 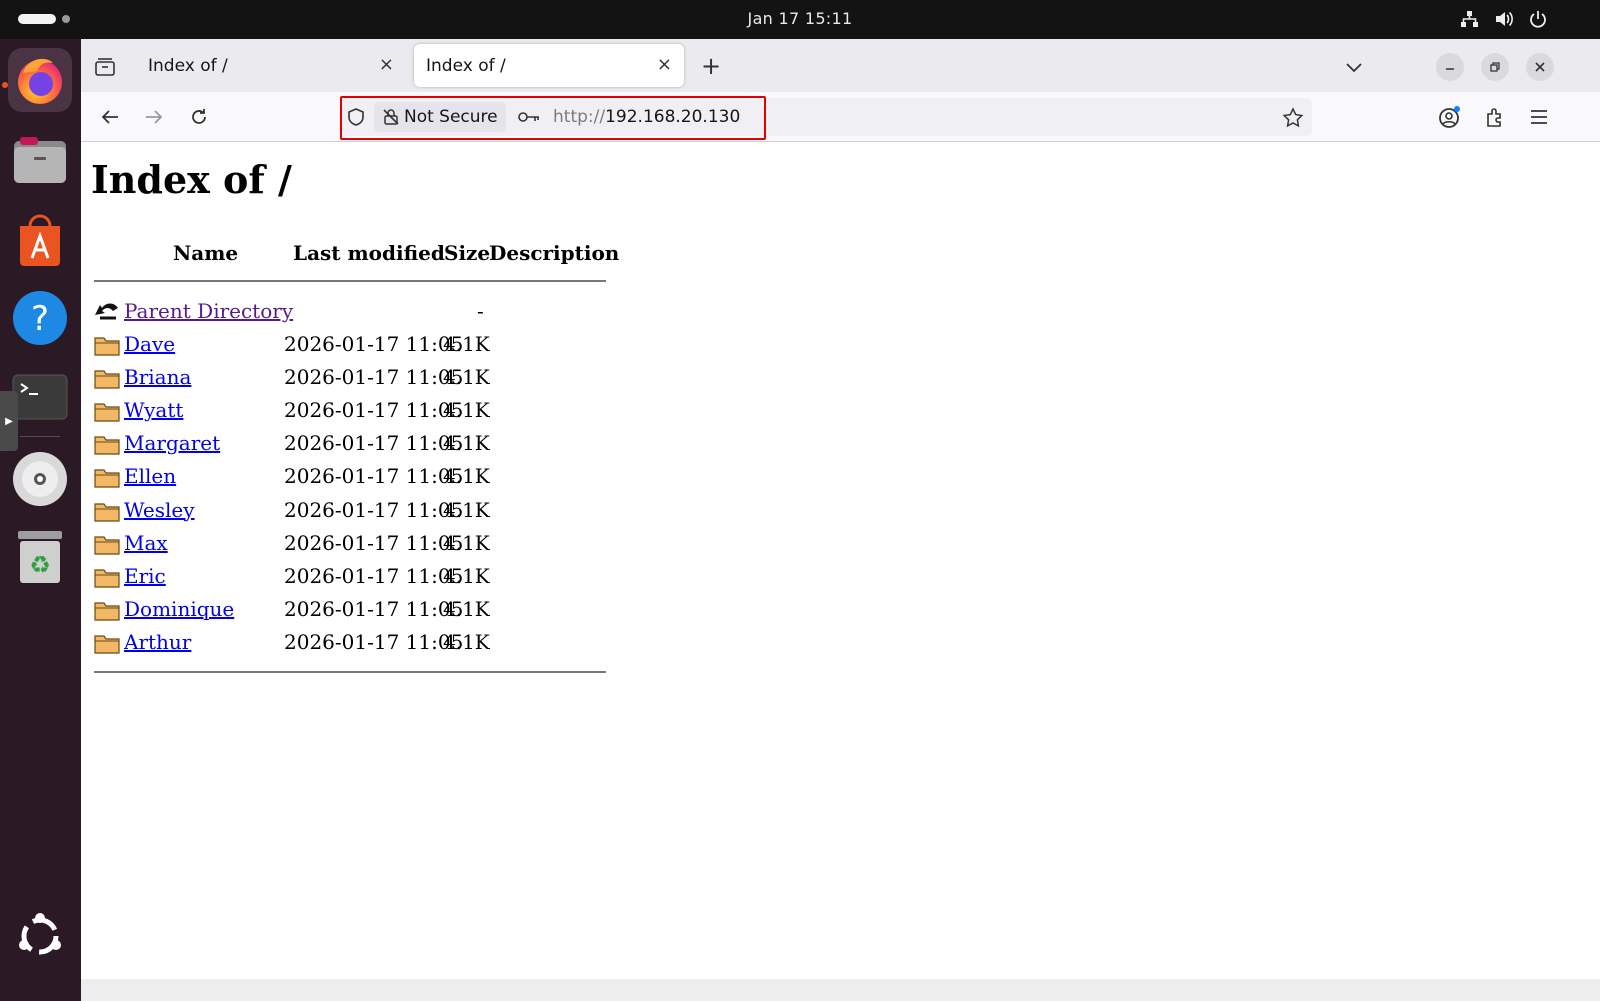 What do you see at coordinates (157, 377) in the screenshot?
I see `folder-link: Briana` at bounding box center [157, 377].